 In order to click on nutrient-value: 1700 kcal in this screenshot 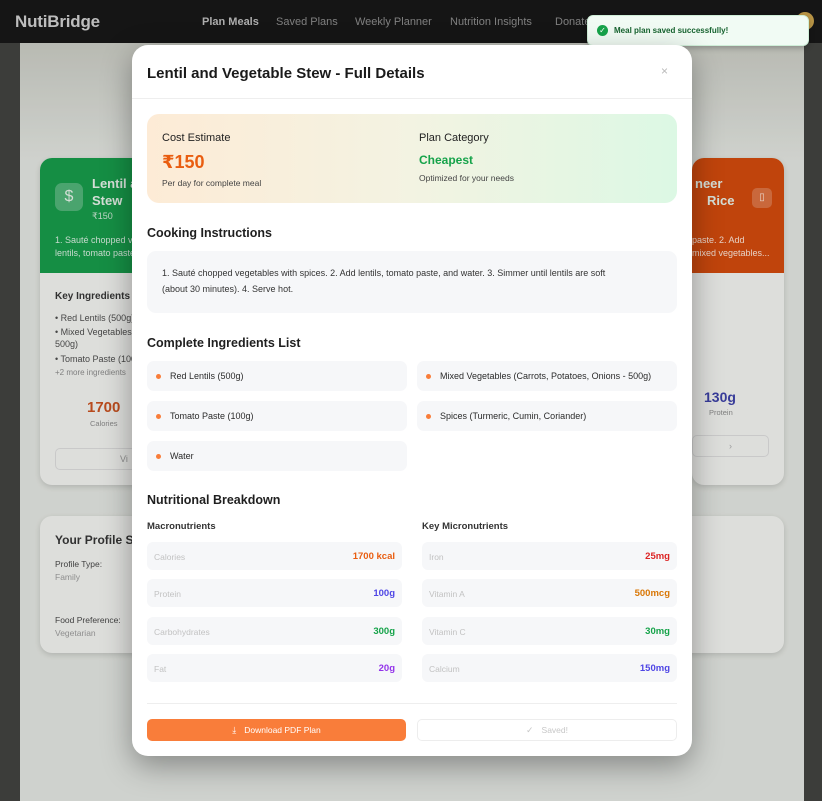, I will do `click(373, 556)`.